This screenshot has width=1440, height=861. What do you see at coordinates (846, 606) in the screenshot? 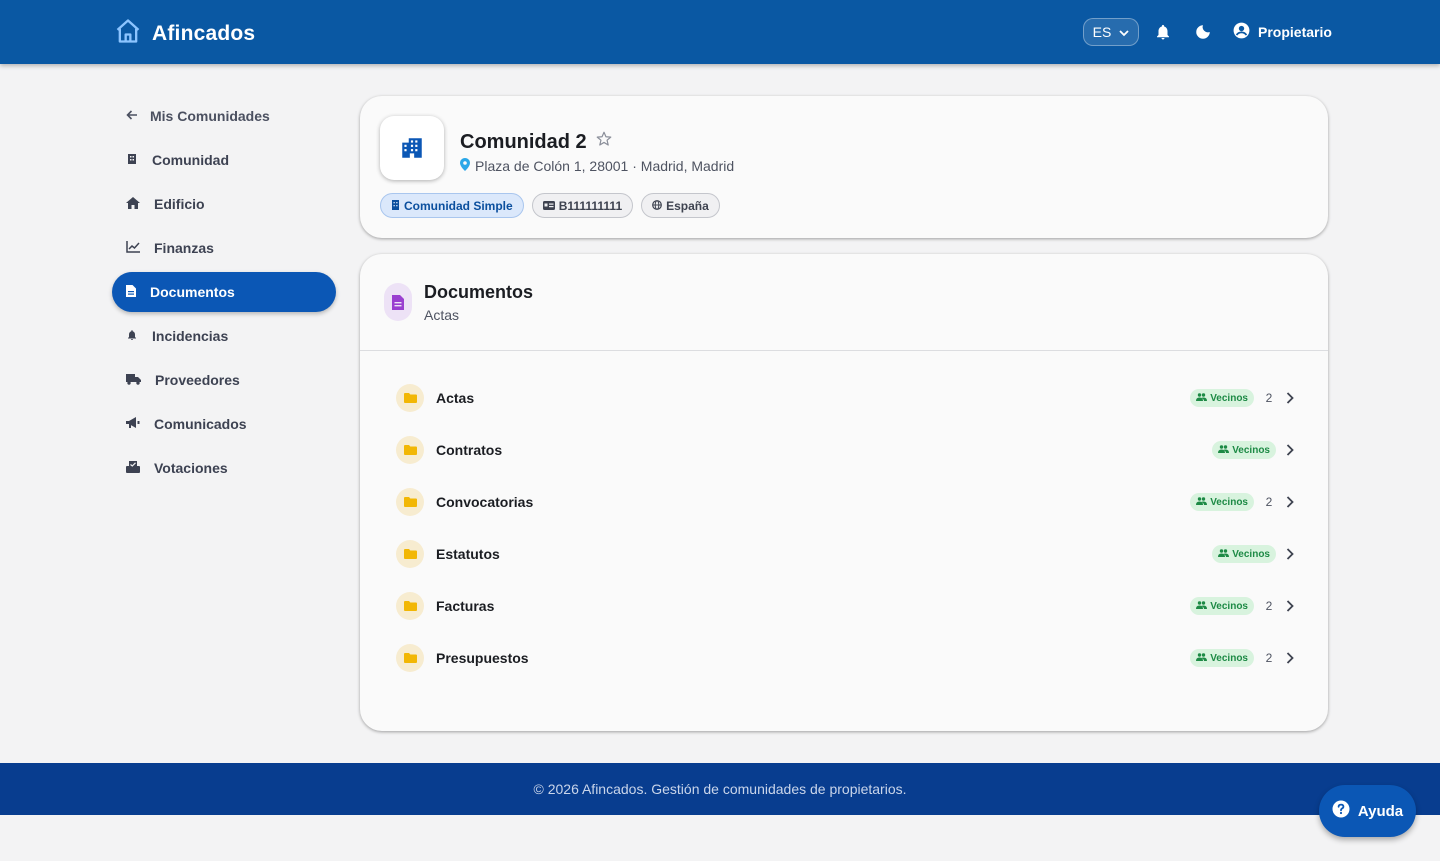
I see `folder-row-facturas: Facturas Vecinos 2` at bounding box center [846, 606].